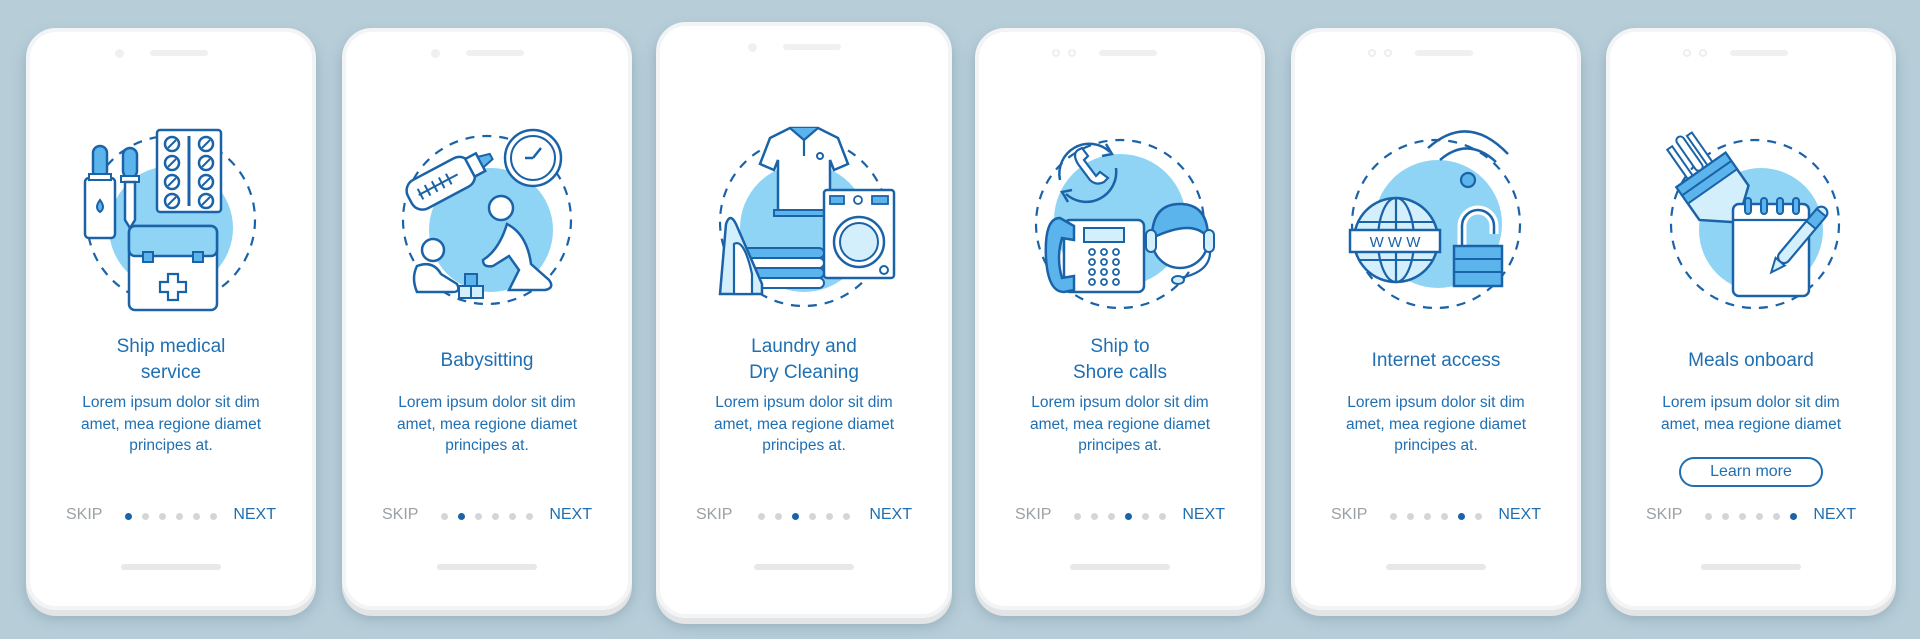 The width and height of the screenshot is (1920, 639). What do you see at coordinates (1120, 360) in the screenshot?
I see `screen-title: Ship to Shore calls` at bounding box center [1120, 360].